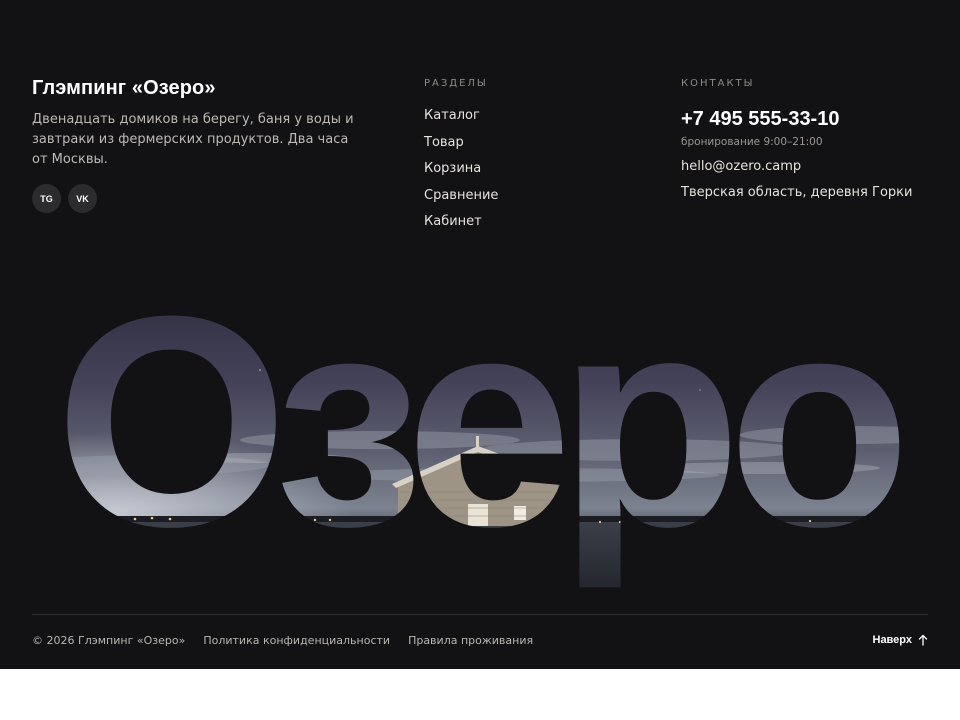 The width and height of the screenshot is (960, 720). What do you see at coordinates (524, 115) in the screenshot?
I see `nav-item-catalog: Каталог` at bounding box center [524, 115].